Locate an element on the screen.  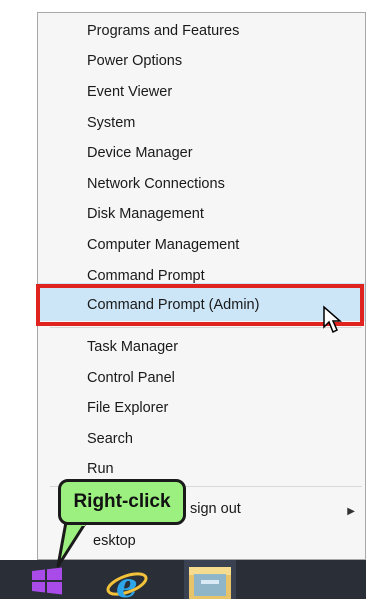
mouse-cursor-icon is located at coordinates (332, 319).